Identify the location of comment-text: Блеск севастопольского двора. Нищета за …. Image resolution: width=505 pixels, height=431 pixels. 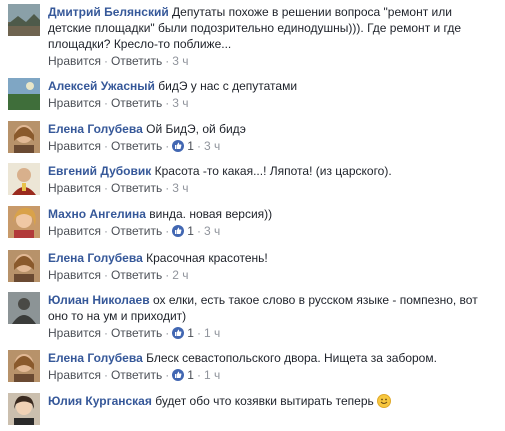
(291, 358).